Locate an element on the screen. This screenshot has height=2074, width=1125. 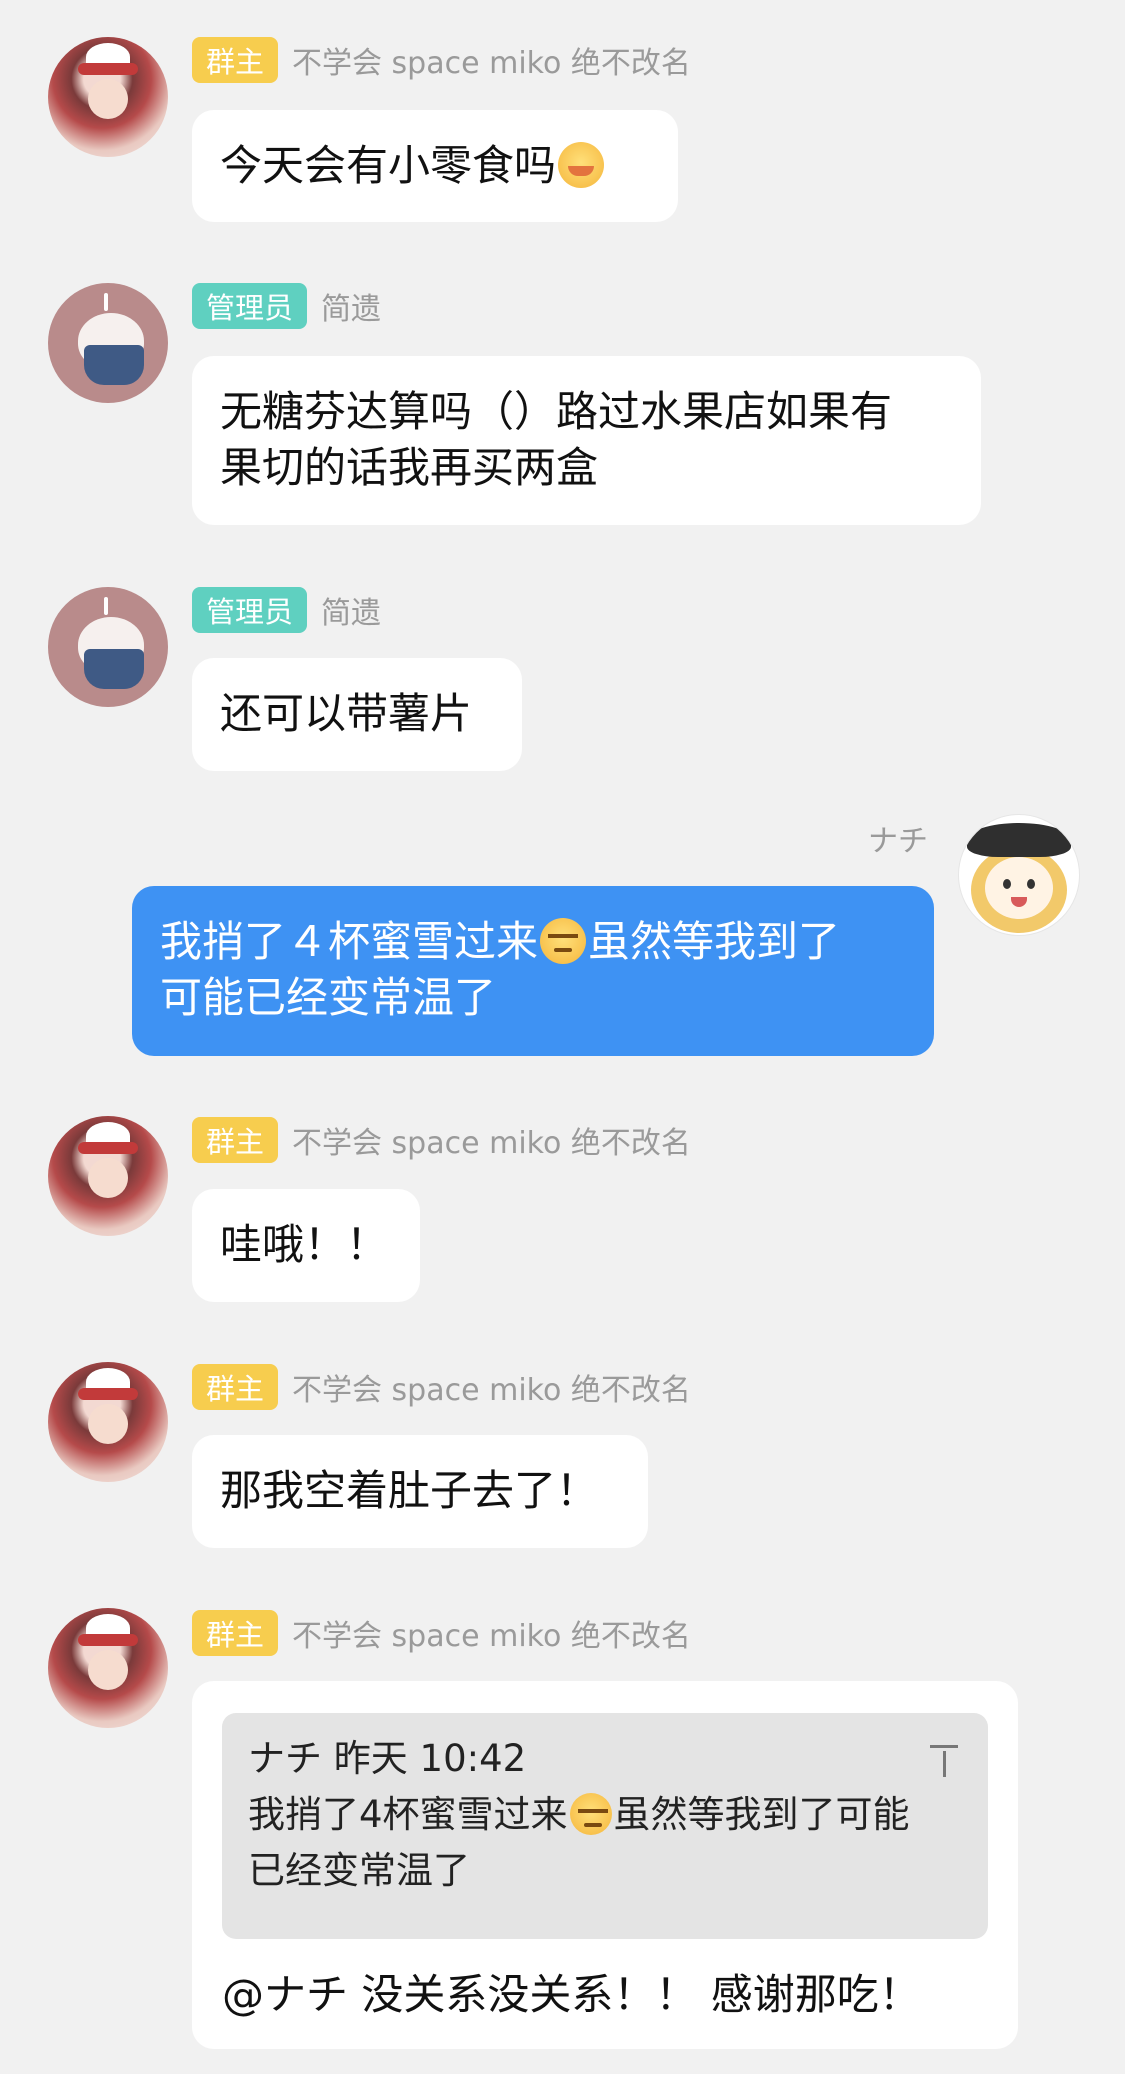
message-text: 可能已经变常温了 is located at coordinates (328, 997).